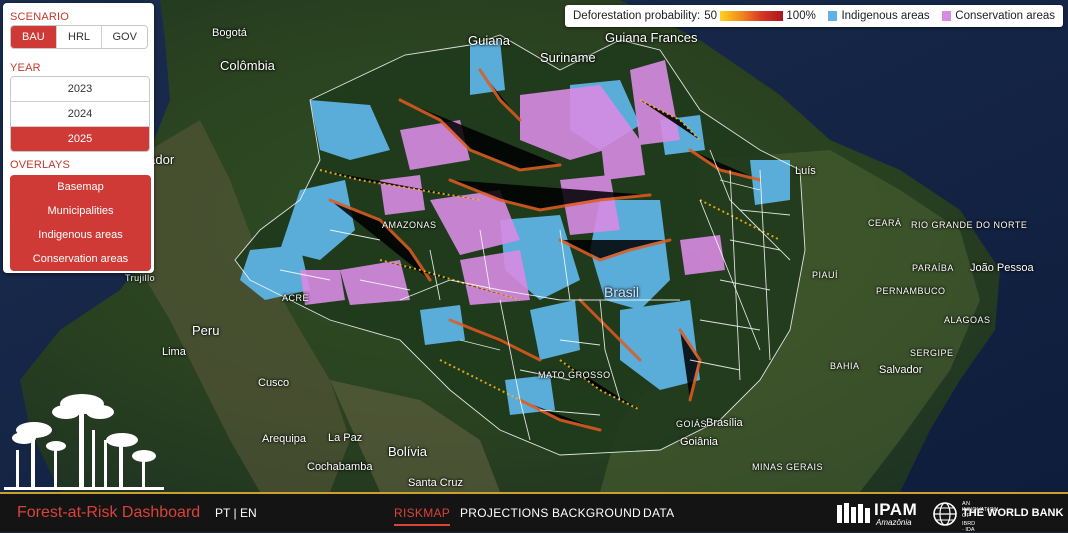 This screenshot has width=1068, height=533. I want to click on year-2025-button: 2025, so click(80, 138).